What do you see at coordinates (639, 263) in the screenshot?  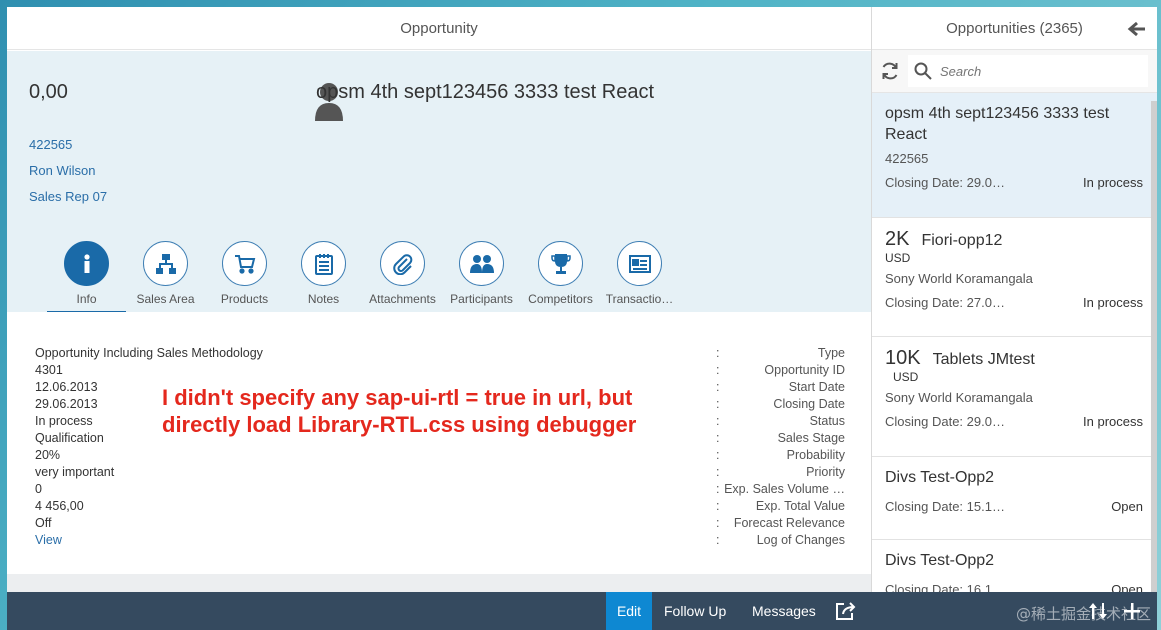 I see `document-icon` at bounding box center [639, 263].